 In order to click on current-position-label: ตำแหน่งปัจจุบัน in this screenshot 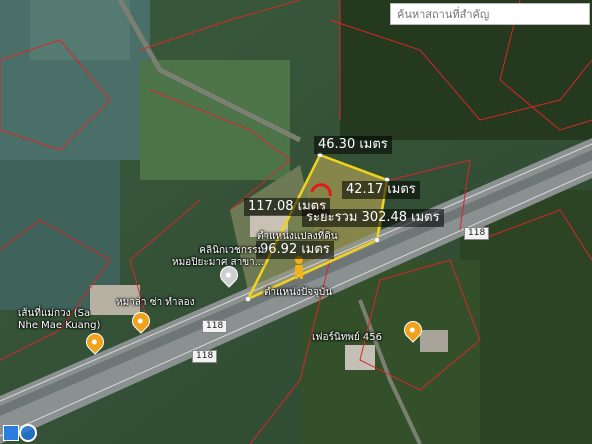, I will do `click(298, 292)`.